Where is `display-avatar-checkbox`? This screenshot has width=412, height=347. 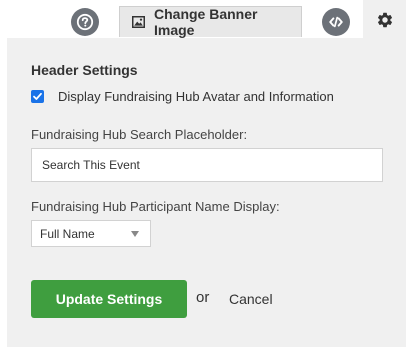 display-avatar-checkbox is located at coordinates (37, 96).